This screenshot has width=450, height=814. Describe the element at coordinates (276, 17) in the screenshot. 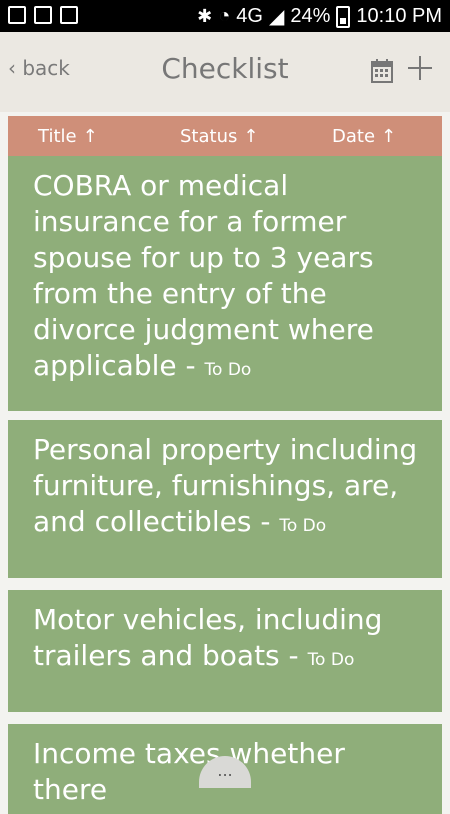

I see `signal-icon: ◢` at that location.